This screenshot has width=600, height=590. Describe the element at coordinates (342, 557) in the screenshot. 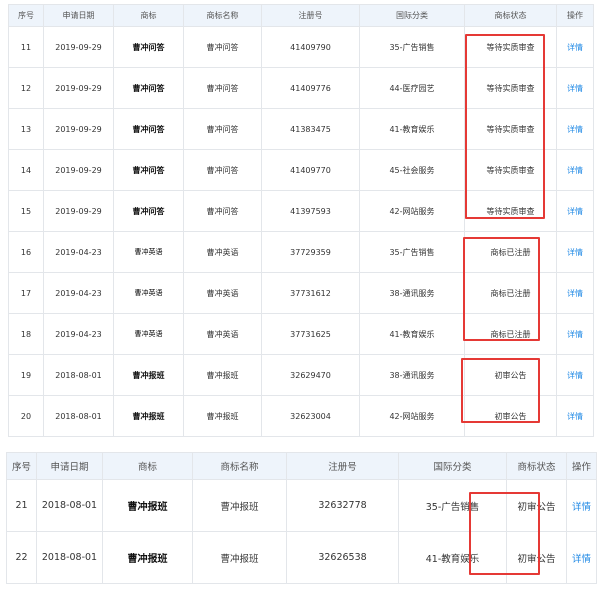

I see `registration-number: 32626538` at that location.